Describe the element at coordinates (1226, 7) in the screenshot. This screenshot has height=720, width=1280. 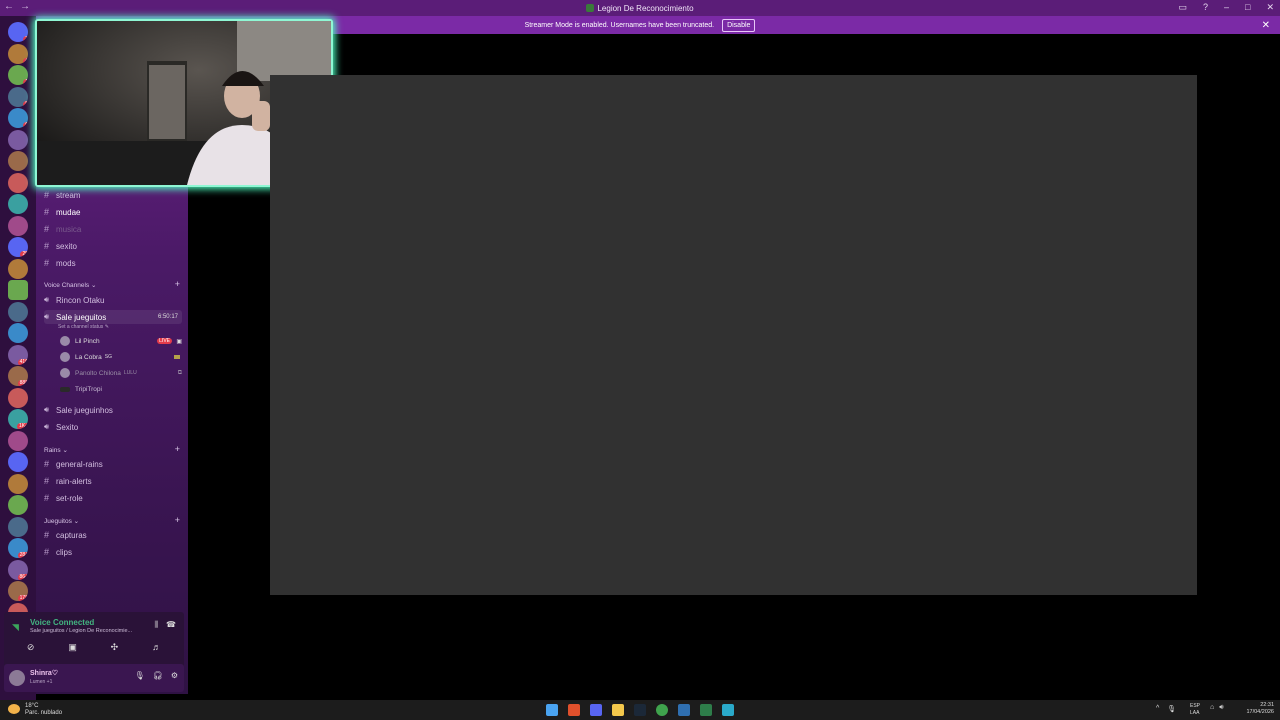
I see `minimize-button: –` at that location.